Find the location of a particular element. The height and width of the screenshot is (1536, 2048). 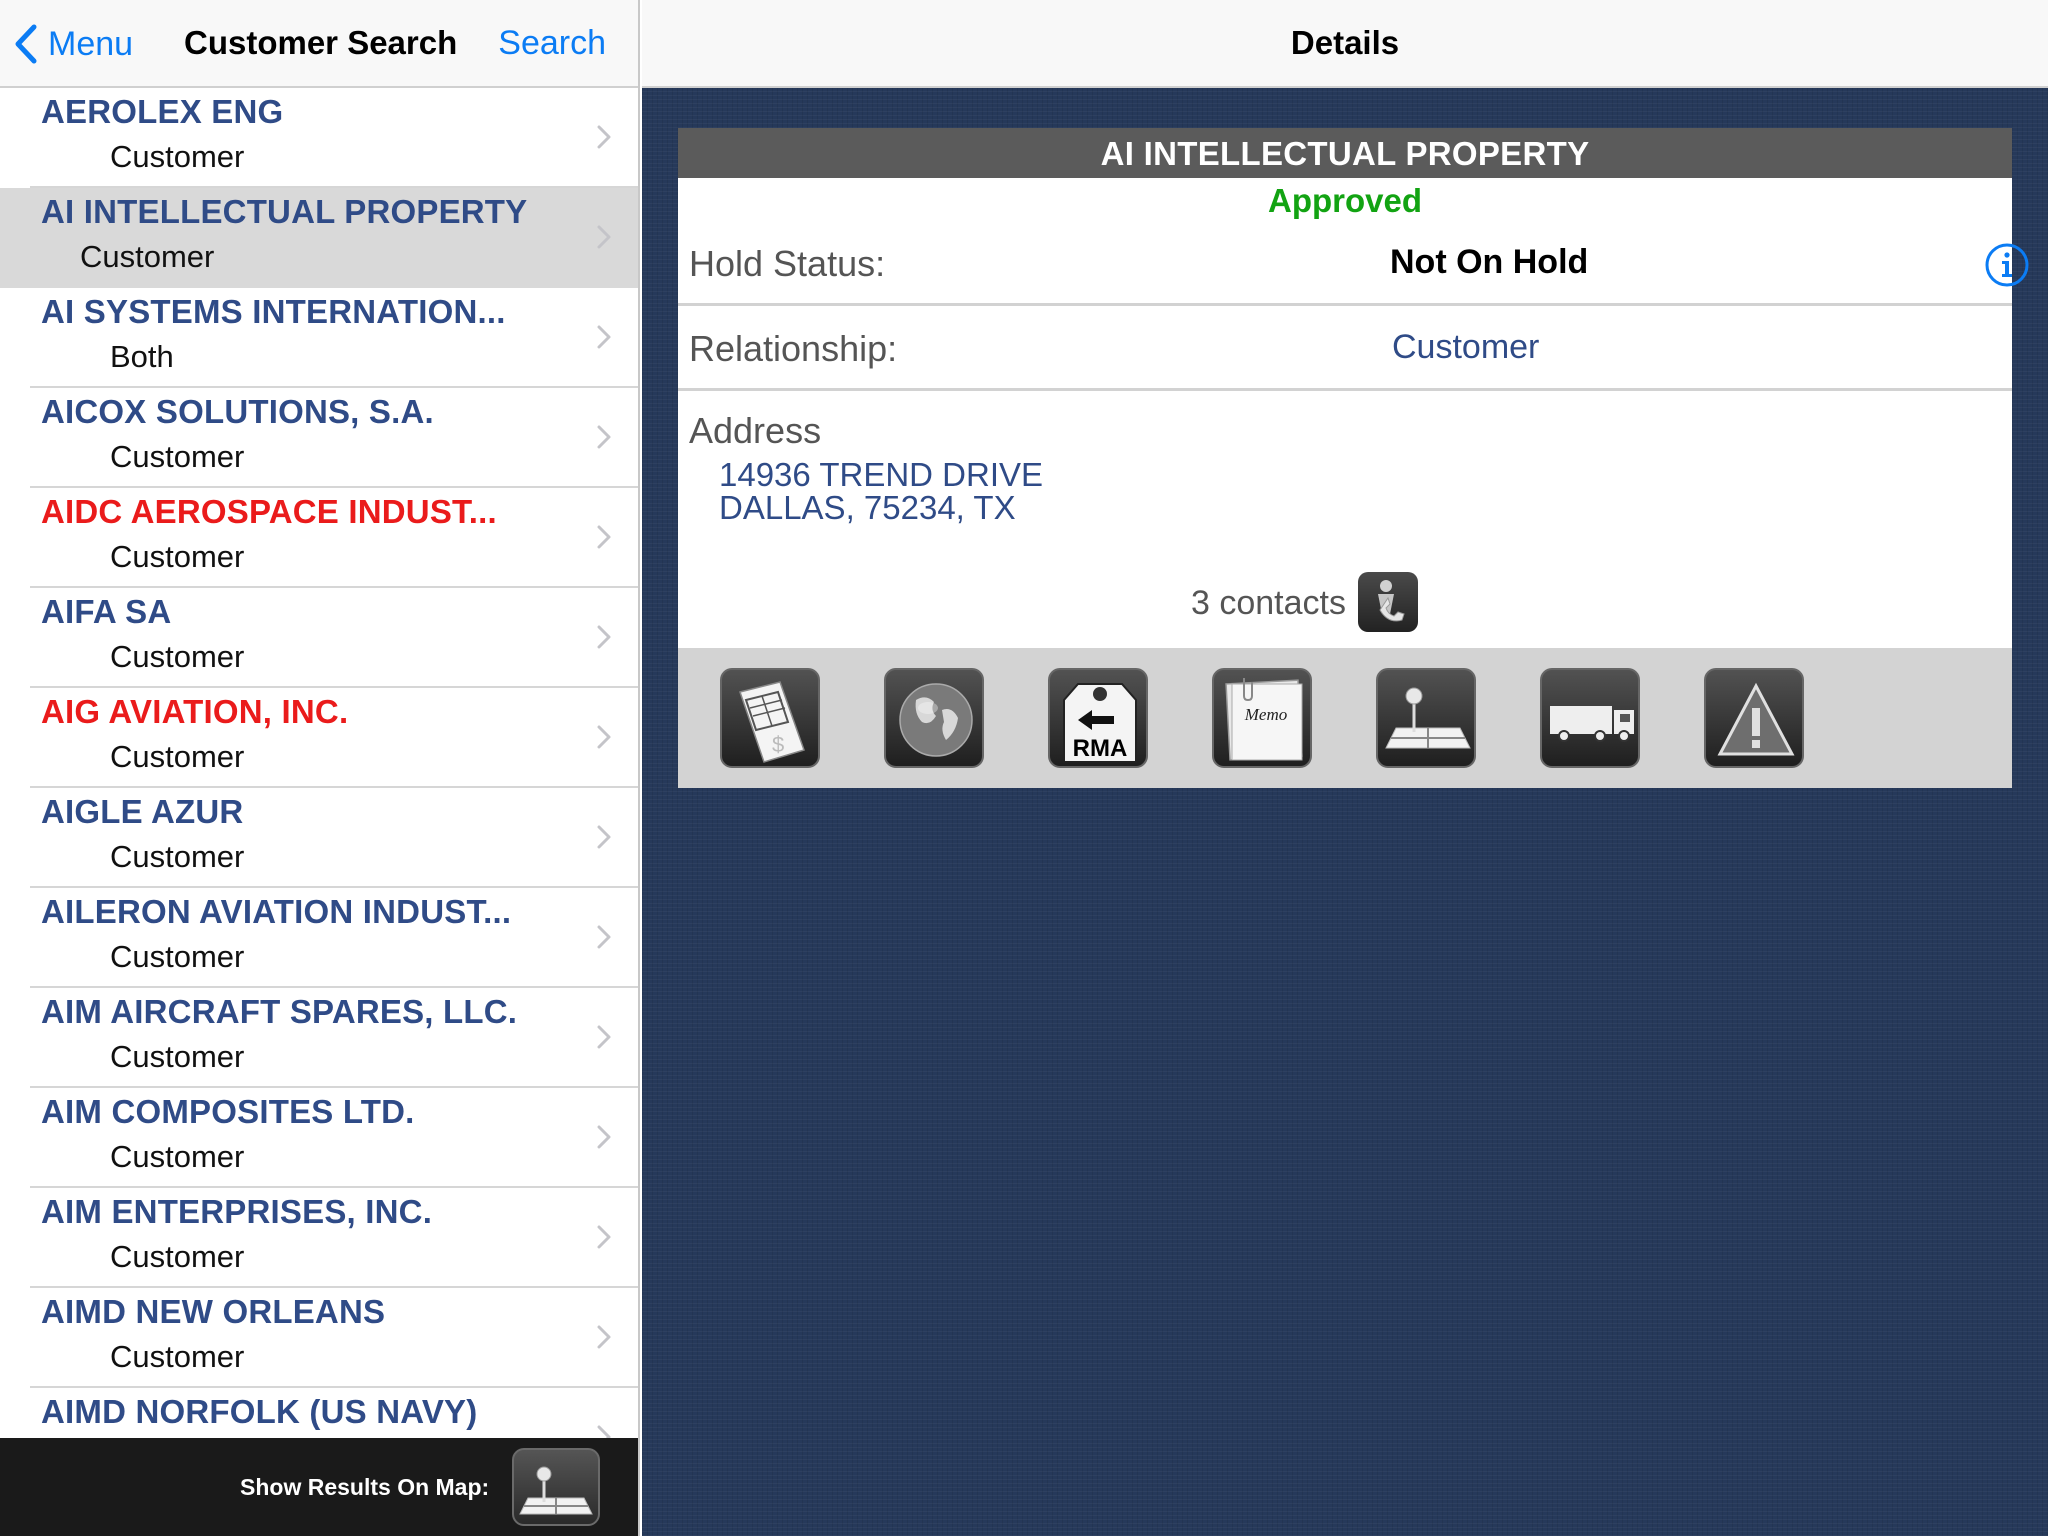

address-line-1: 14936 TREND DRIVE is located at coordinates (881, 474).